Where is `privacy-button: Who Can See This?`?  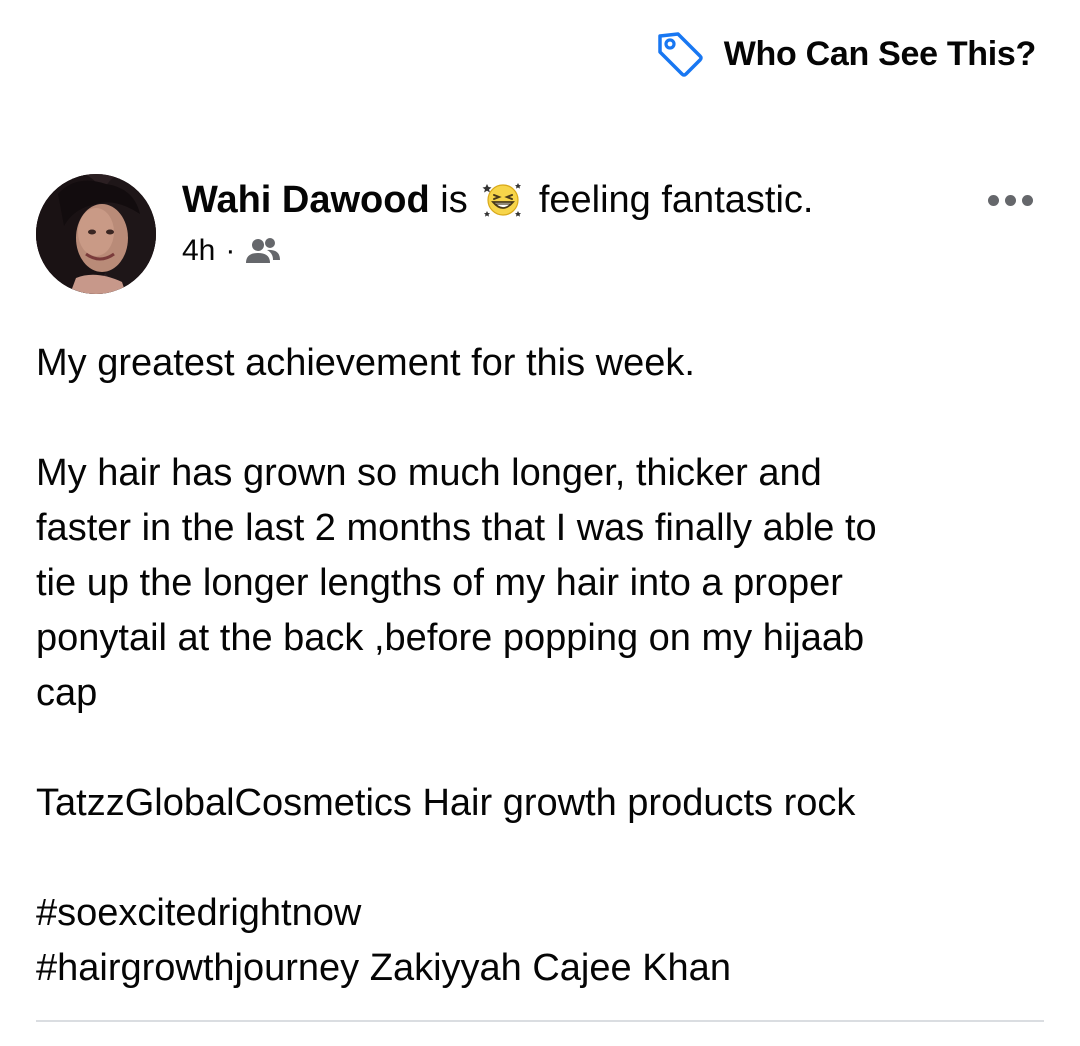
privacy-button: Who Can See This? is located at coordinates (845, 54).